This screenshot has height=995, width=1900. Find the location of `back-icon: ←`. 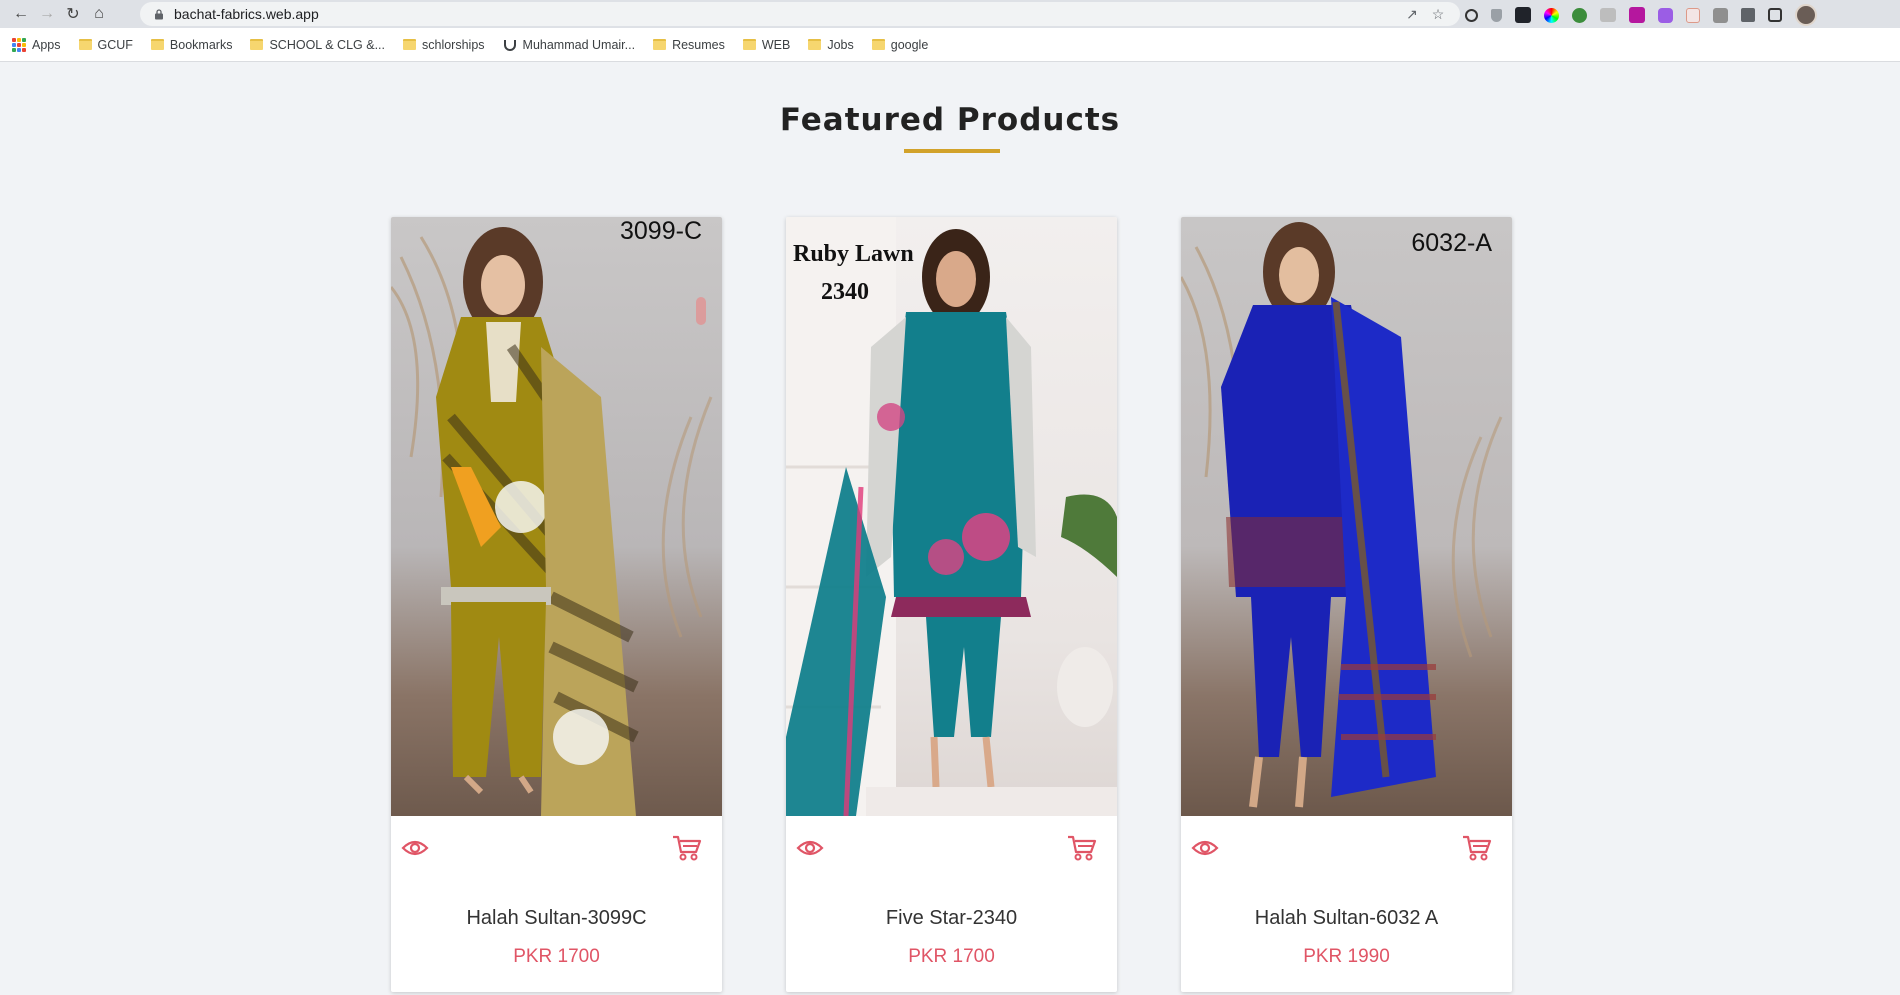

back-icon: ← is located at coordinates (21, 14).